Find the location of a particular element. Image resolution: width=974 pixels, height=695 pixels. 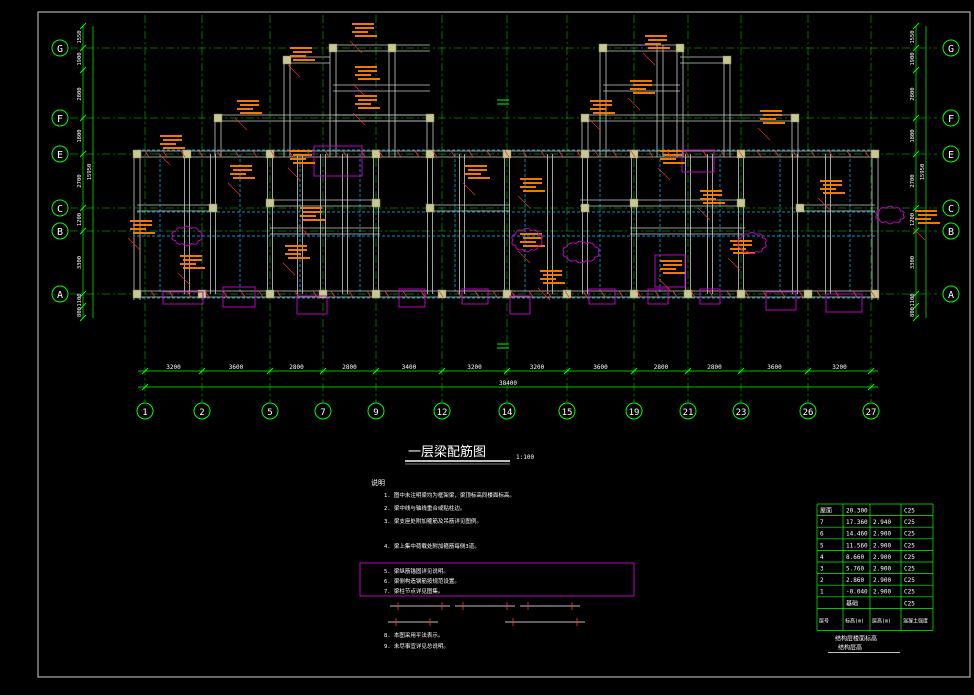

table-cell: 3 is located at coordinates (822, 569).